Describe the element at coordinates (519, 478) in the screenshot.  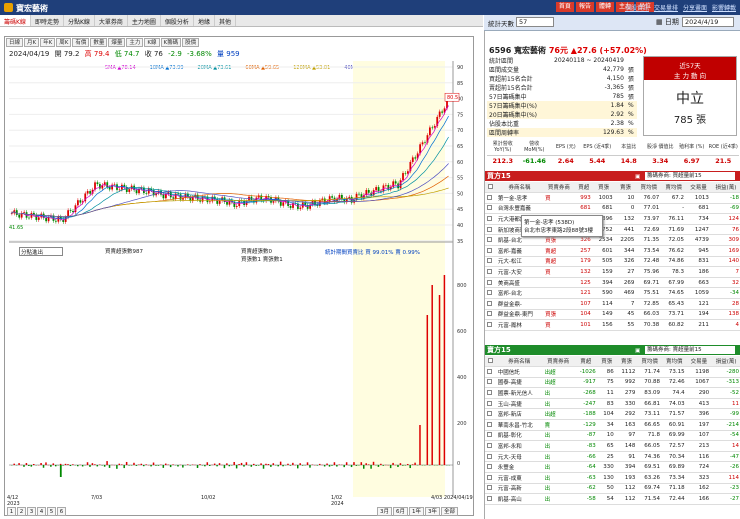
I see `broker-name: 元富-成東` at that location.